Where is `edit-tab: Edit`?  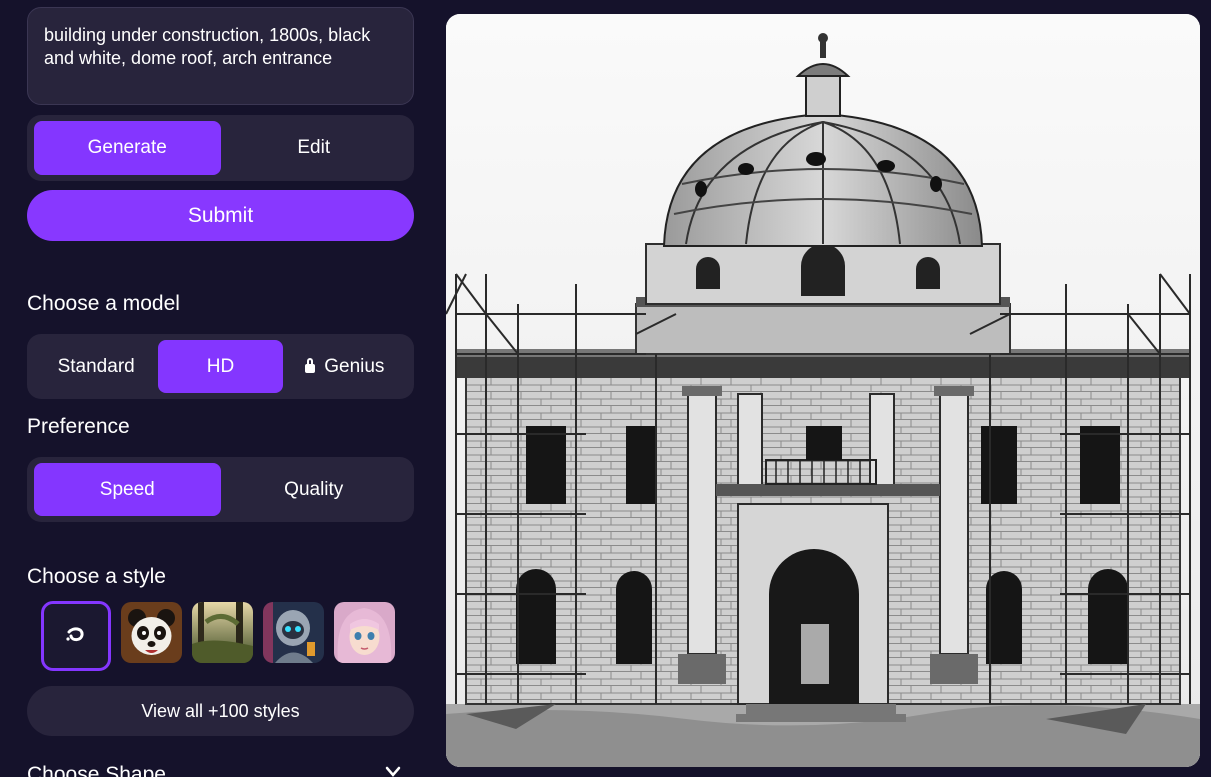 edit-tab: Edit is located at coordinates (314, 148).